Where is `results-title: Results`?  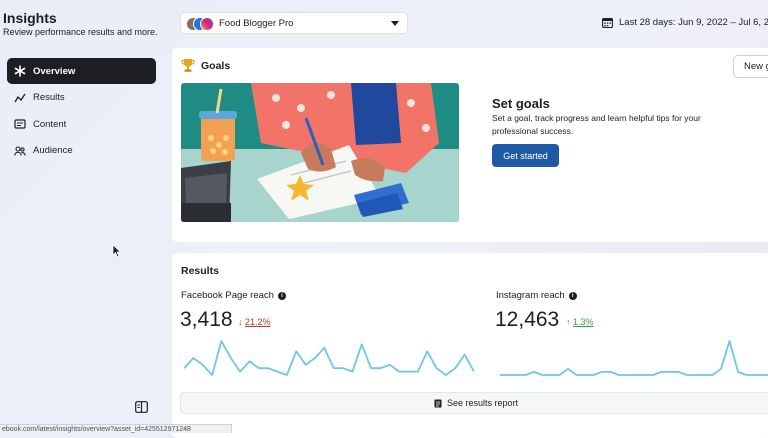 results-title: Results is located at coordinates (200, 271).